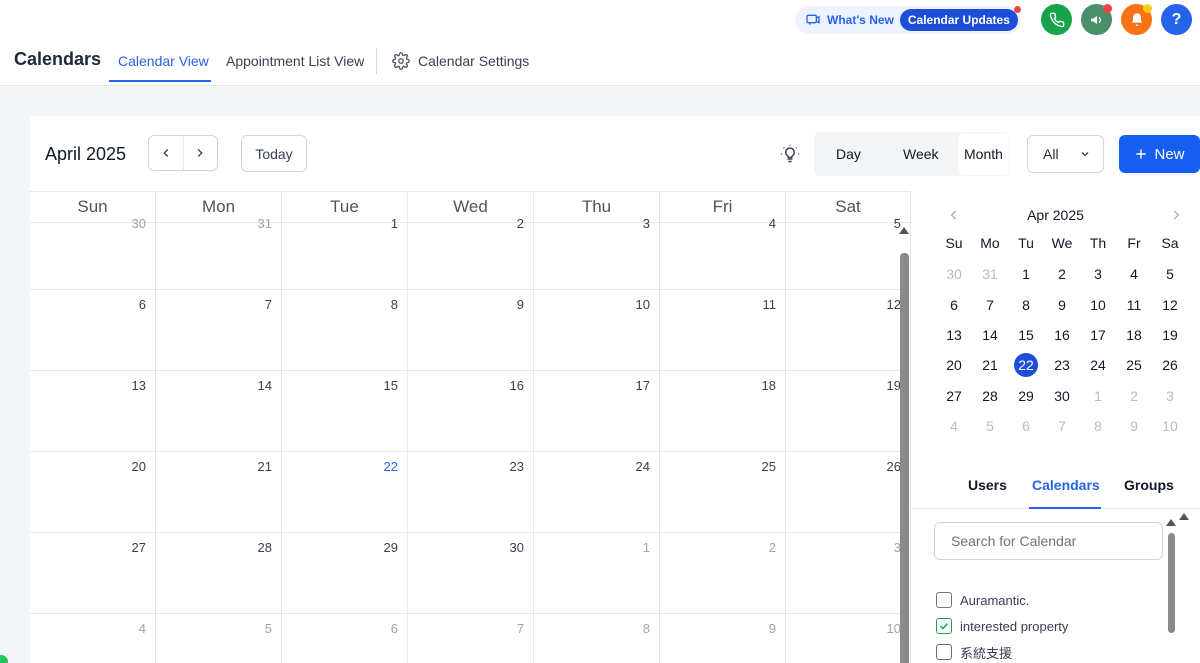 The width and height of the screenshot is (1200, 663). I want to click on mini-day: 14, so click(990, 335).